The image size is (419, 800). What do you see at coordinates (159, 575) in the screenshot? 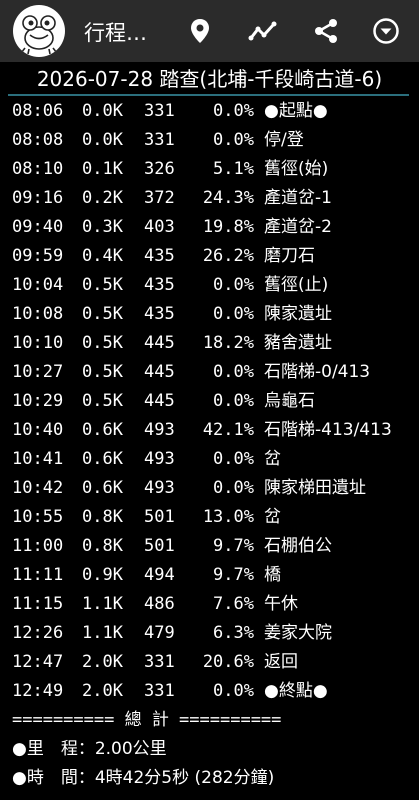
I see `waypoint-elevation: 494` at bounding box center [159, 575].